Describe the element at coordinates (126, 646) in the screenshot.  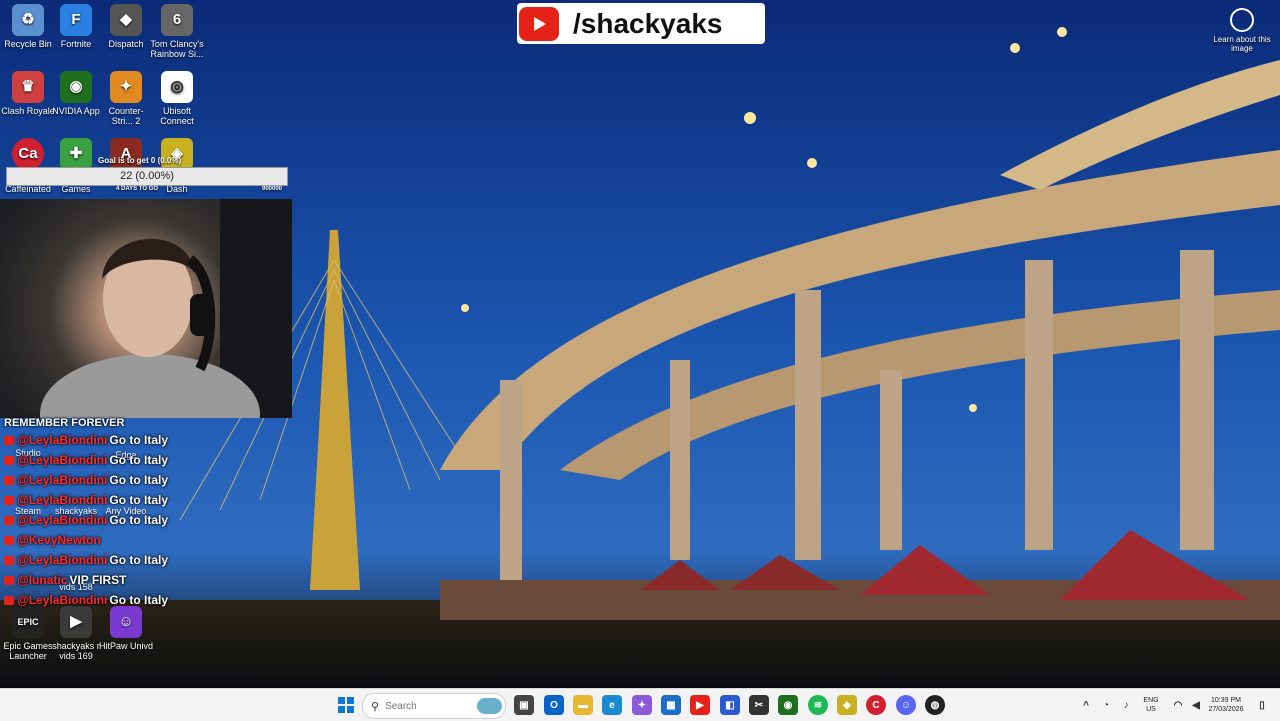
I see `desktop-icon-label: HitPaw Univd` at that location.